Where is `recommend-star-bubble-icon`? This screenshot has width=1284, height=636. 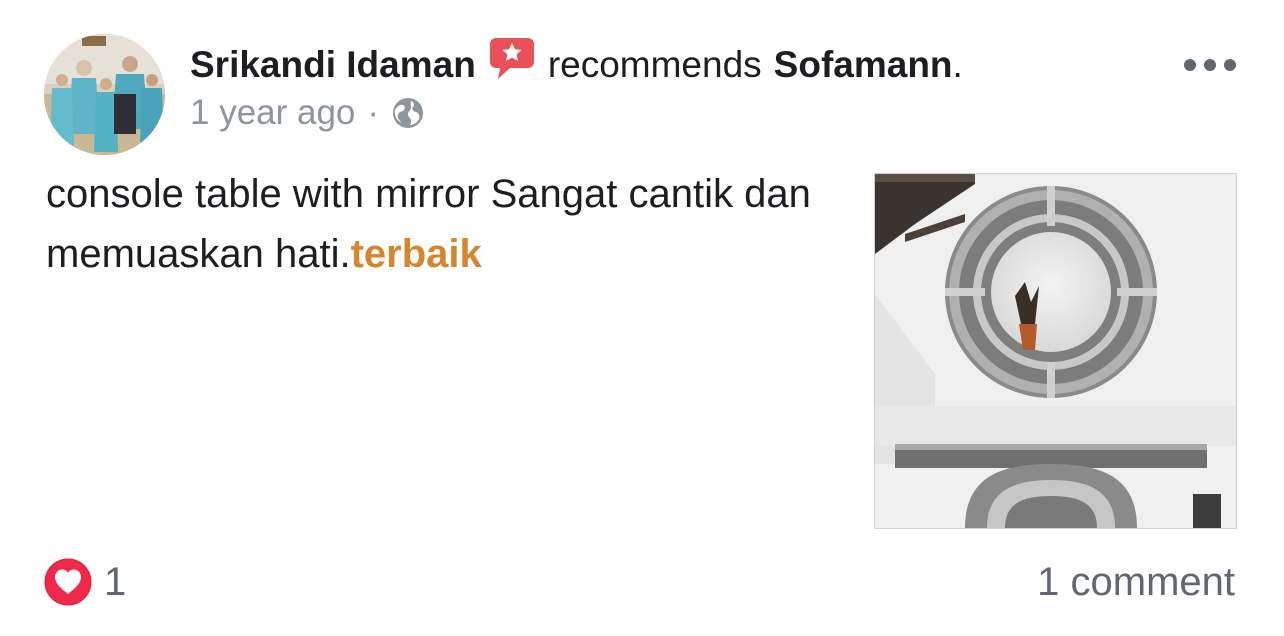 recommend-star-bubble-icon is located at coordinates (512, 59).